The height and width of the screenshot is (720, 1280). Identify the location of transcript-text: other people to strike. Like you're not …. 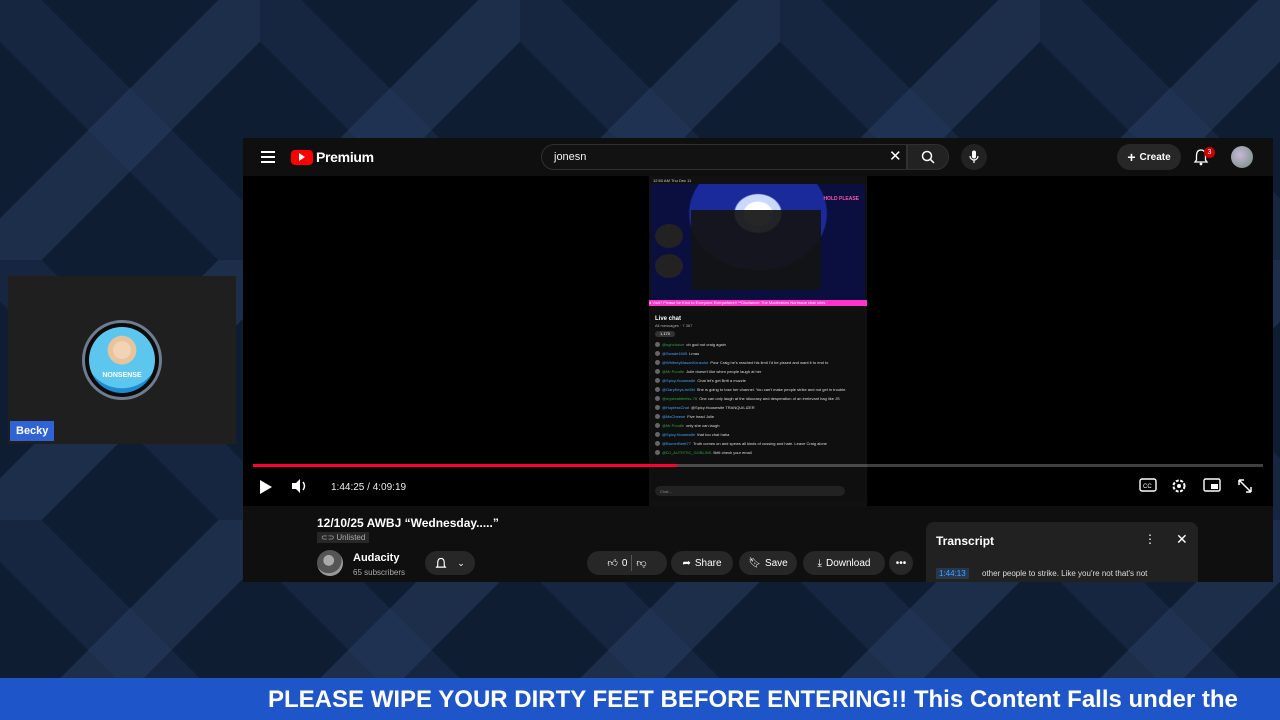
(1064, 573).